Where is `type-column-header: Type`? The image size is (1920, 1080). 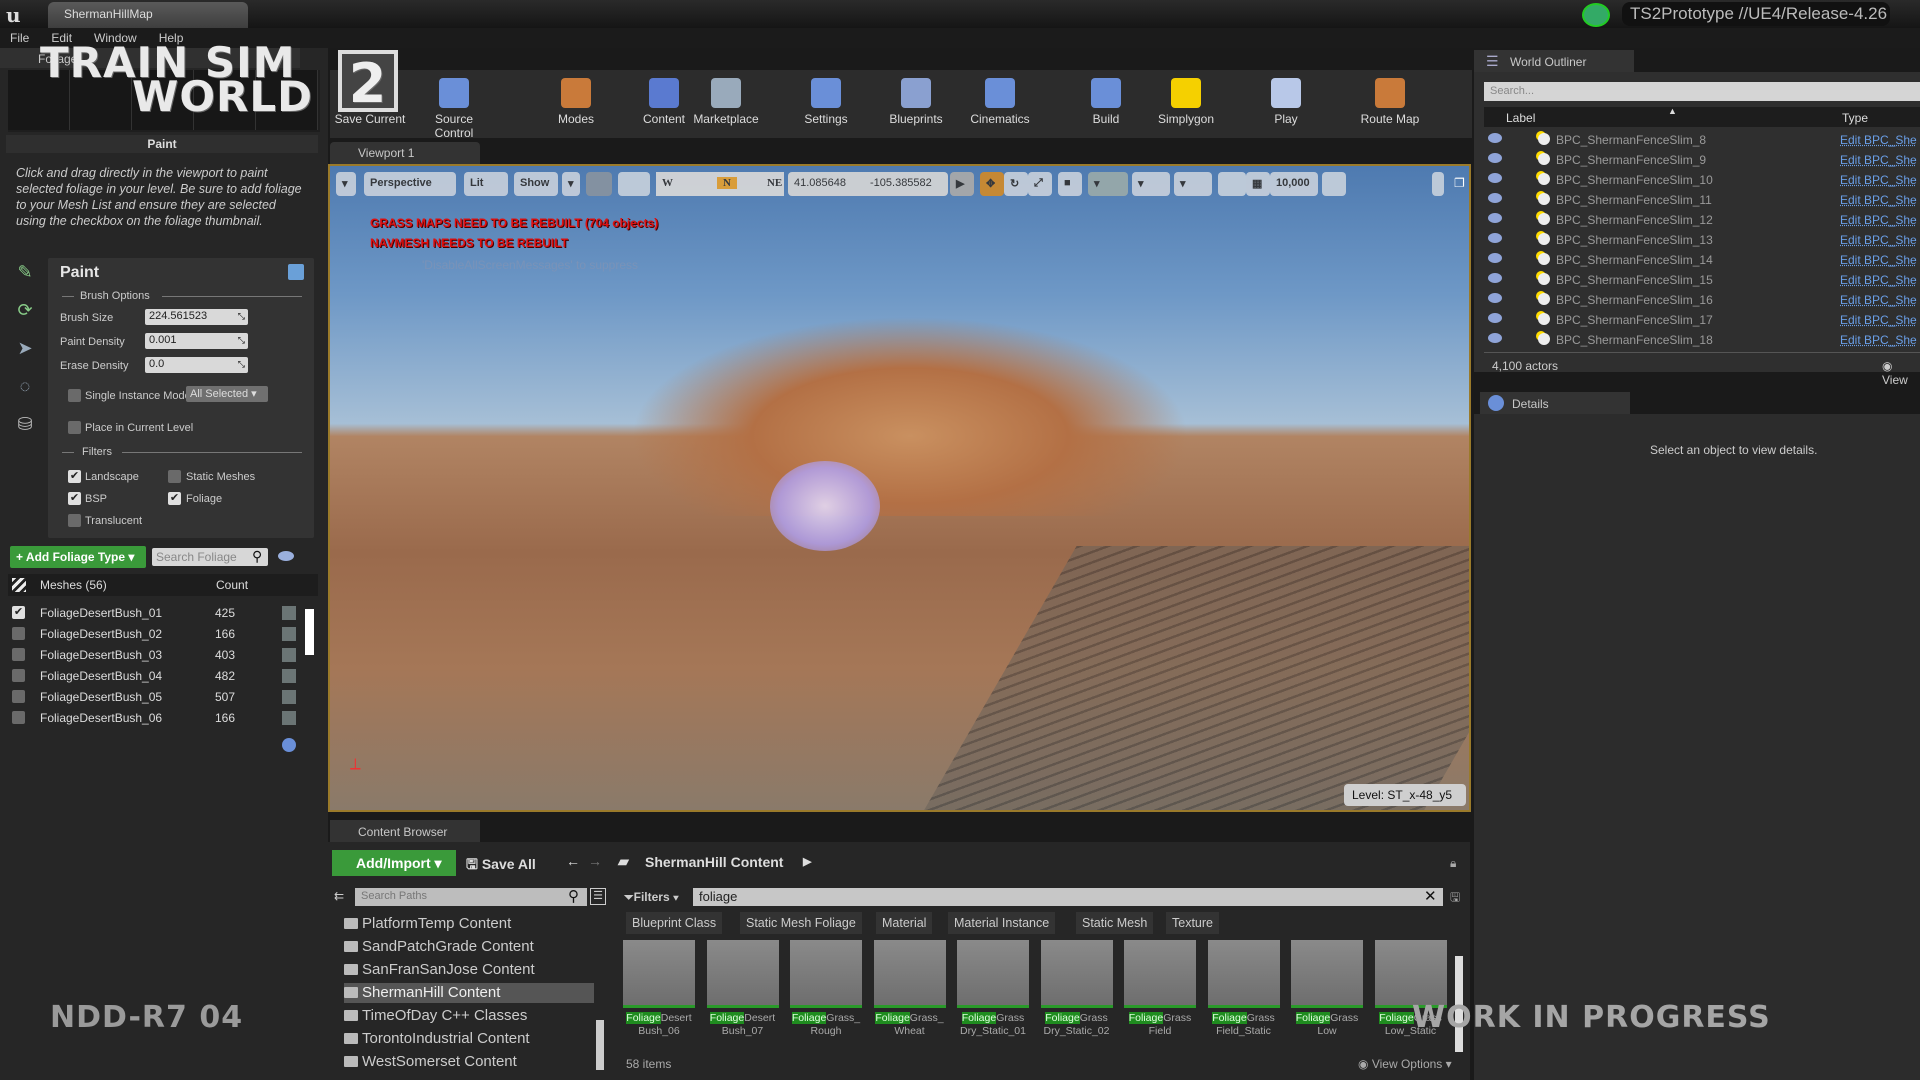 type-column-header: Type is located at coordinates (1855, 118).